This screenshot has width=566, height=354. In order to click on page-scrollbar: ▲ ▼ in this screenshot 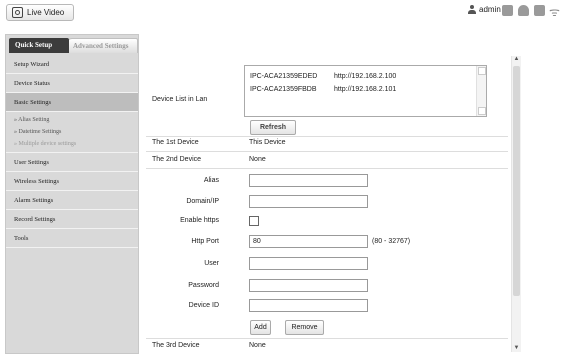, I will do `click(516, 204)`.